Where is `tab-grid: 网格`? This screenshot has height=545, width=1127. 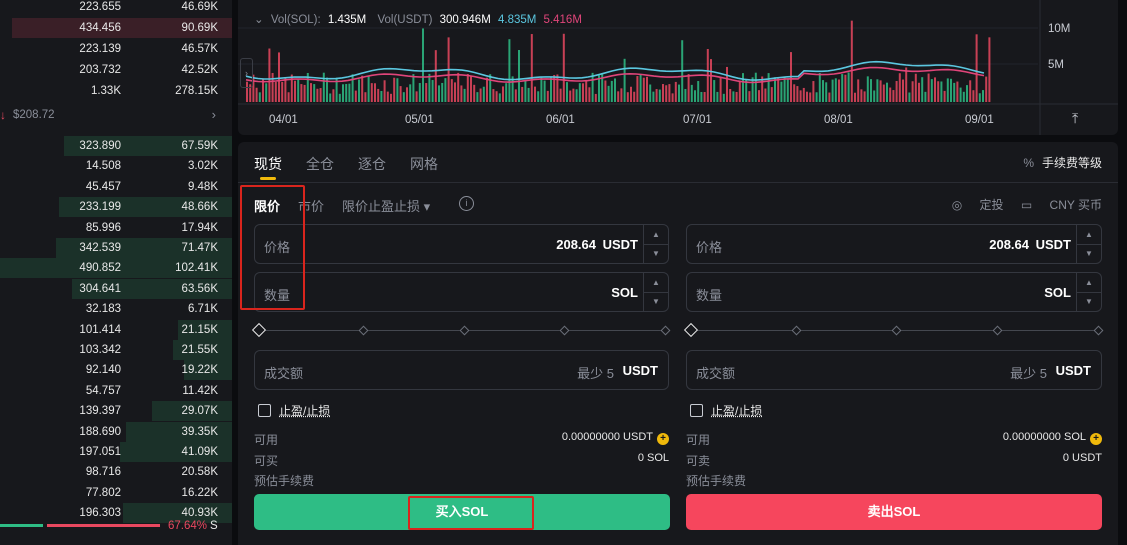
tab-grid: 网格 is located at coordinates (424, 164).